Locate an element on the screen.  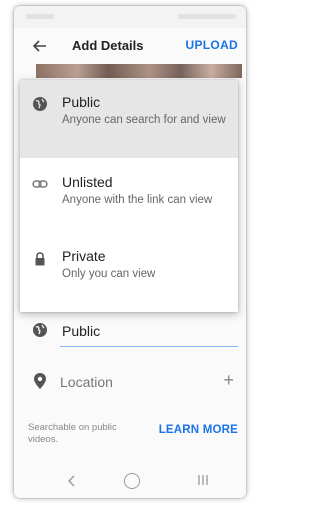
status-bar-indicators is located at coordinates (207, 16).